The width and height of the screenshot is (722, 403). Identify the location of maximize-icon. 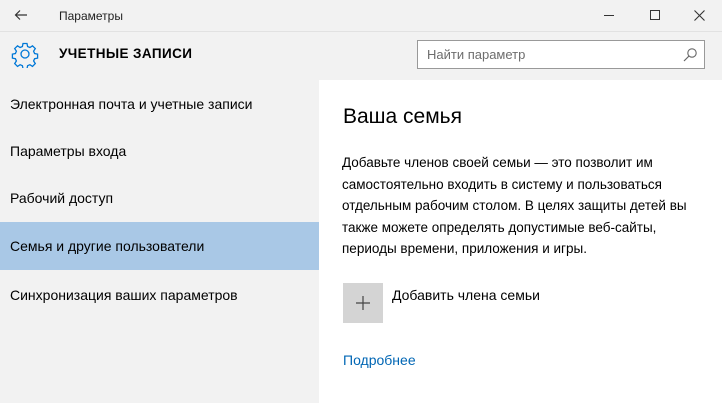
(655, 15).